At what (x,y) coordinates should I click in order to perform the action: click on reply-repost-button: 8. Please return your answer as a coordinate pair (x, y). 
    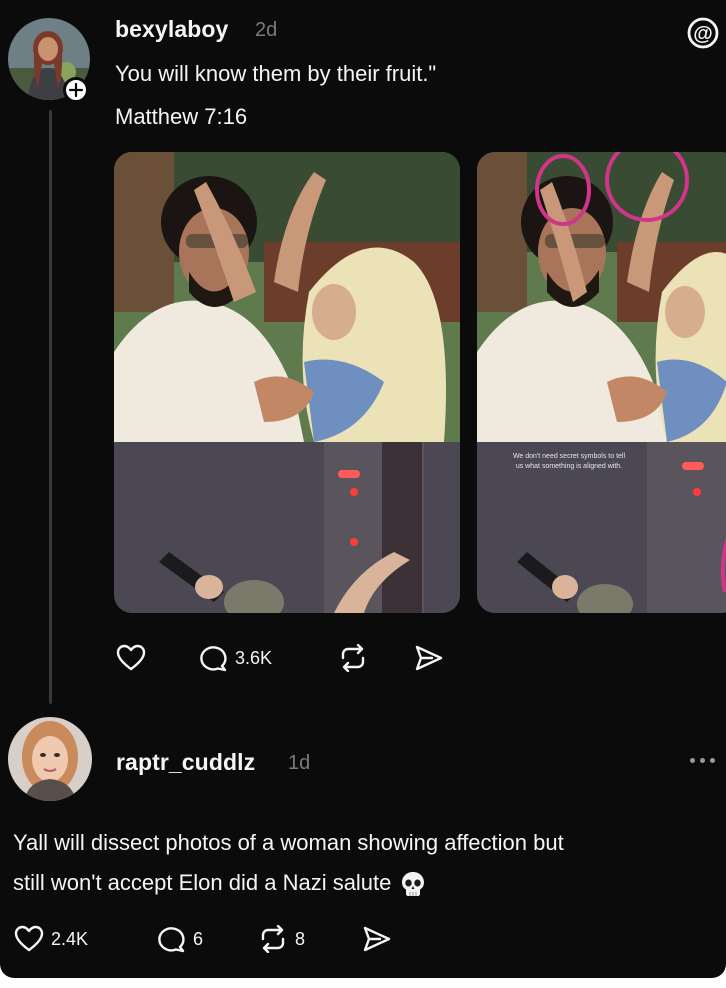
    Looking at the image, I should click on (281, 939).